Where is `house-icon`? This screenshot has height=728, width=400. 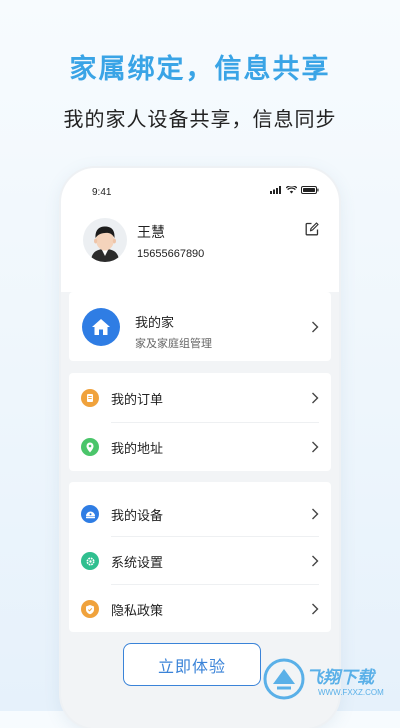 house-icon is located at coordinates (101, 327).